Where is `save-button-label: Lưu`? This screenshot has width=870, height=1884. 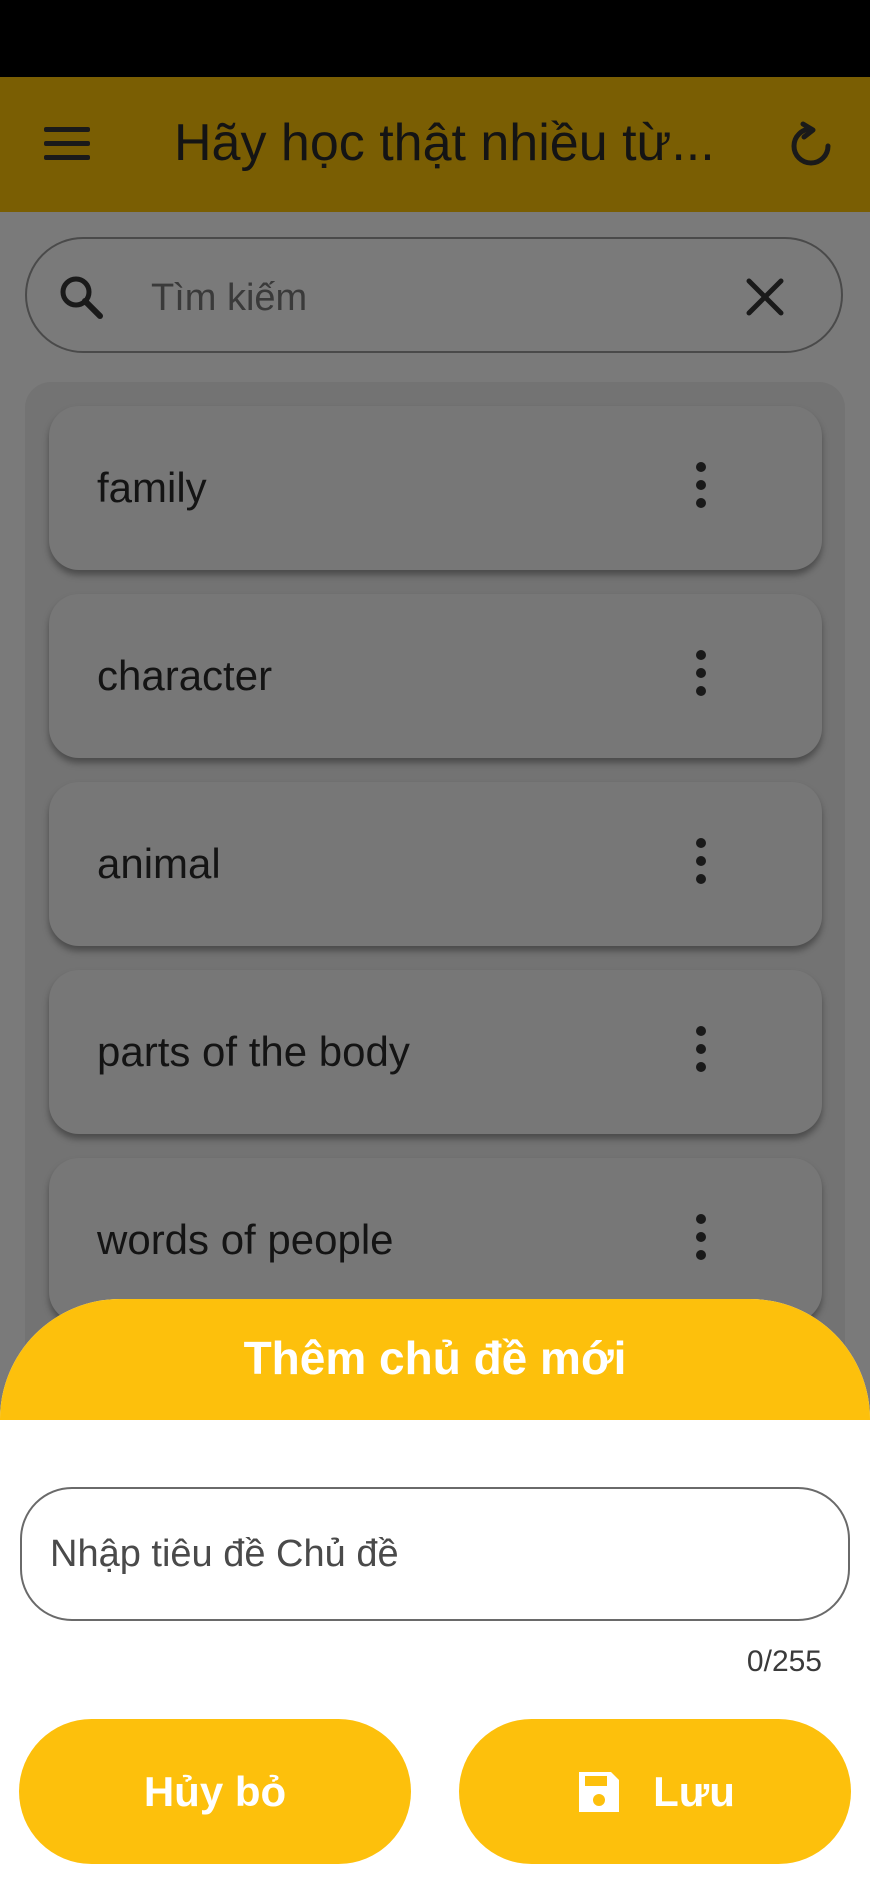
save-button-label: Lưu is located at coordinates (694, 1791).